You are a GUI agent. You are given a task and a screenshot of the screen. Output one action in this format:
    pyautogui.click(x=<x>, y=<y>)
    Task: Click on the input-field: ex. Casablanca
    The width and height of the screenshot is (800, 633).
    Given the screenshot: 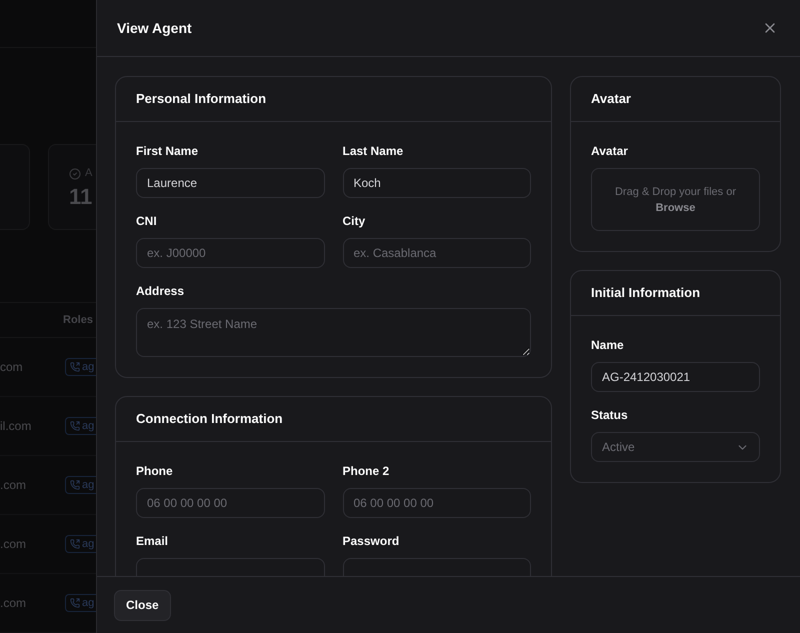 What is the action you would take?
    pyautogui.click(x=436, y=253)
    